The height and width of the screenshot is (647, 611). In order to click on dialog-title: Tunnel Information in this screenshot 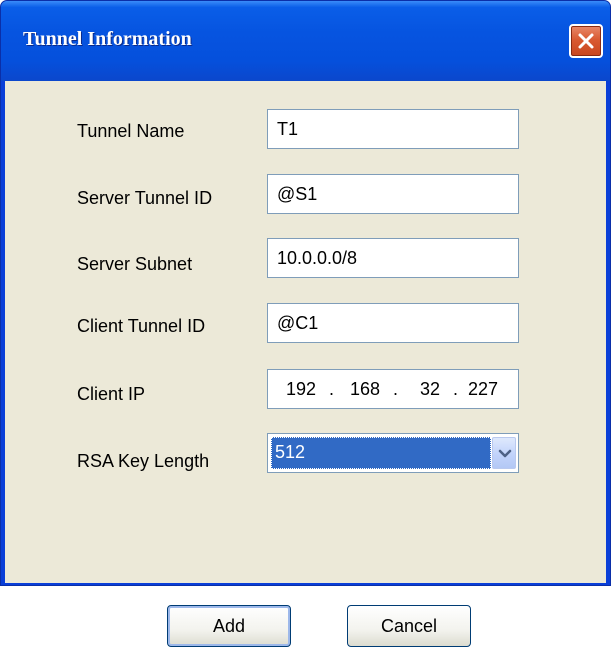, I will do `click(107, 39)`.